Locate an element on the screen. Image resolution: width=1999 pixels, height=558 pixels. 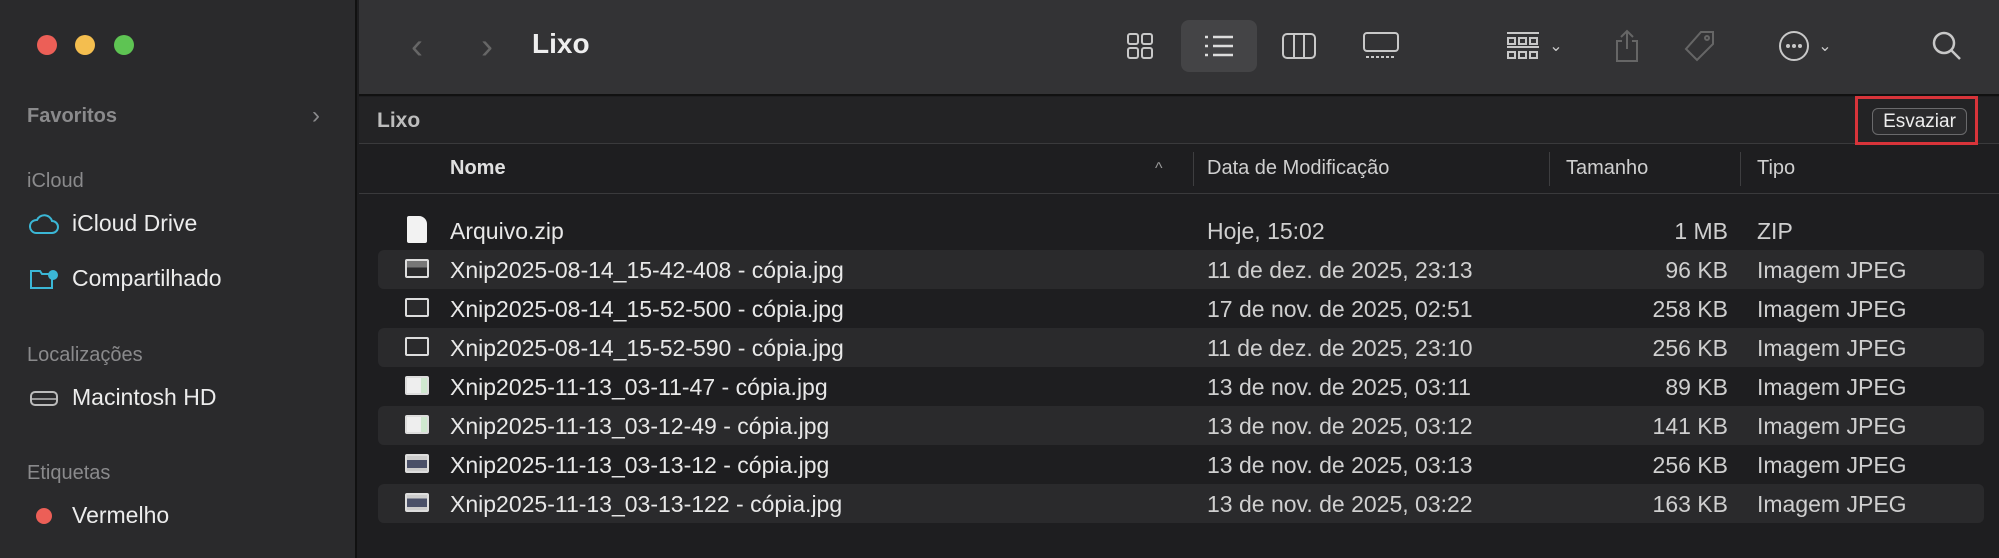
column-header: Nome ^ Data de Modificação Tamanho Tipo is located at coordinates (1179, 169).